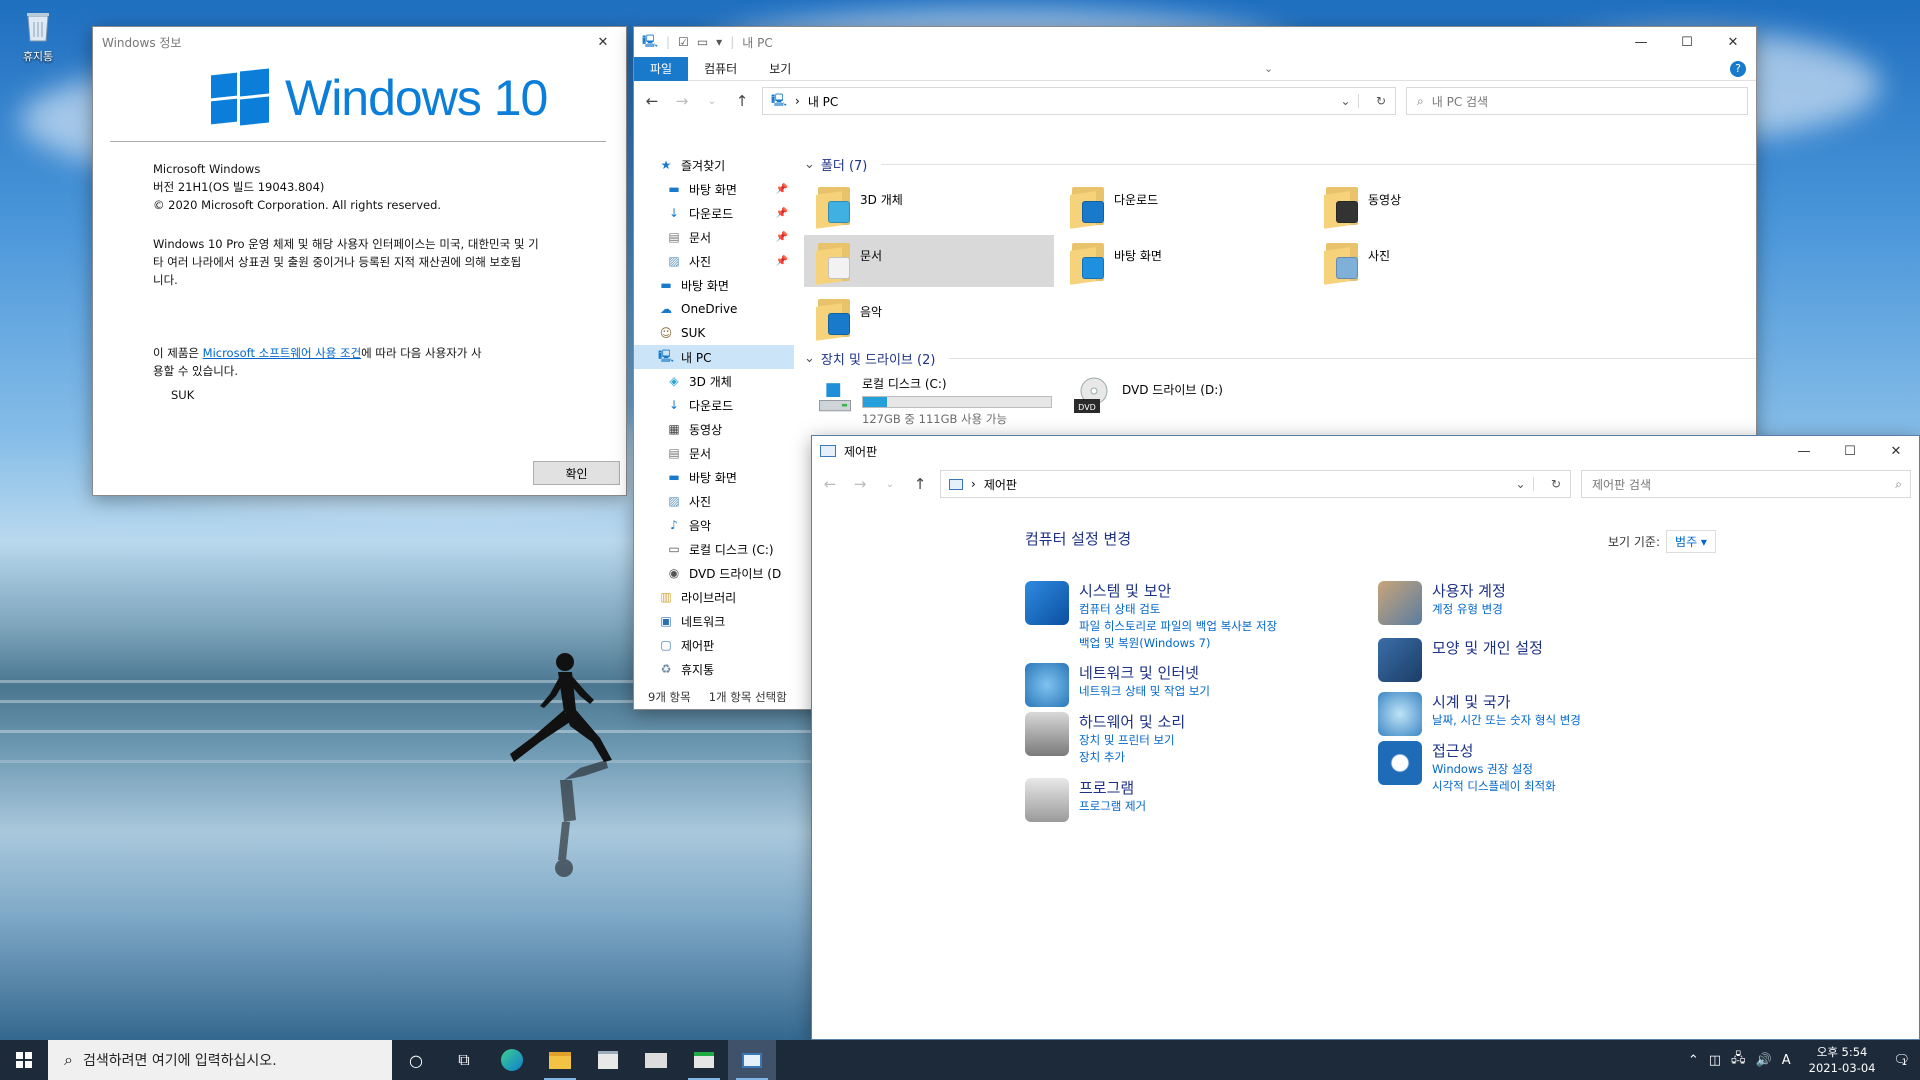 This screenshot has height=1080, width=1920. I want to click on nav-item: ▣ 네트워크, so click(714, 621).